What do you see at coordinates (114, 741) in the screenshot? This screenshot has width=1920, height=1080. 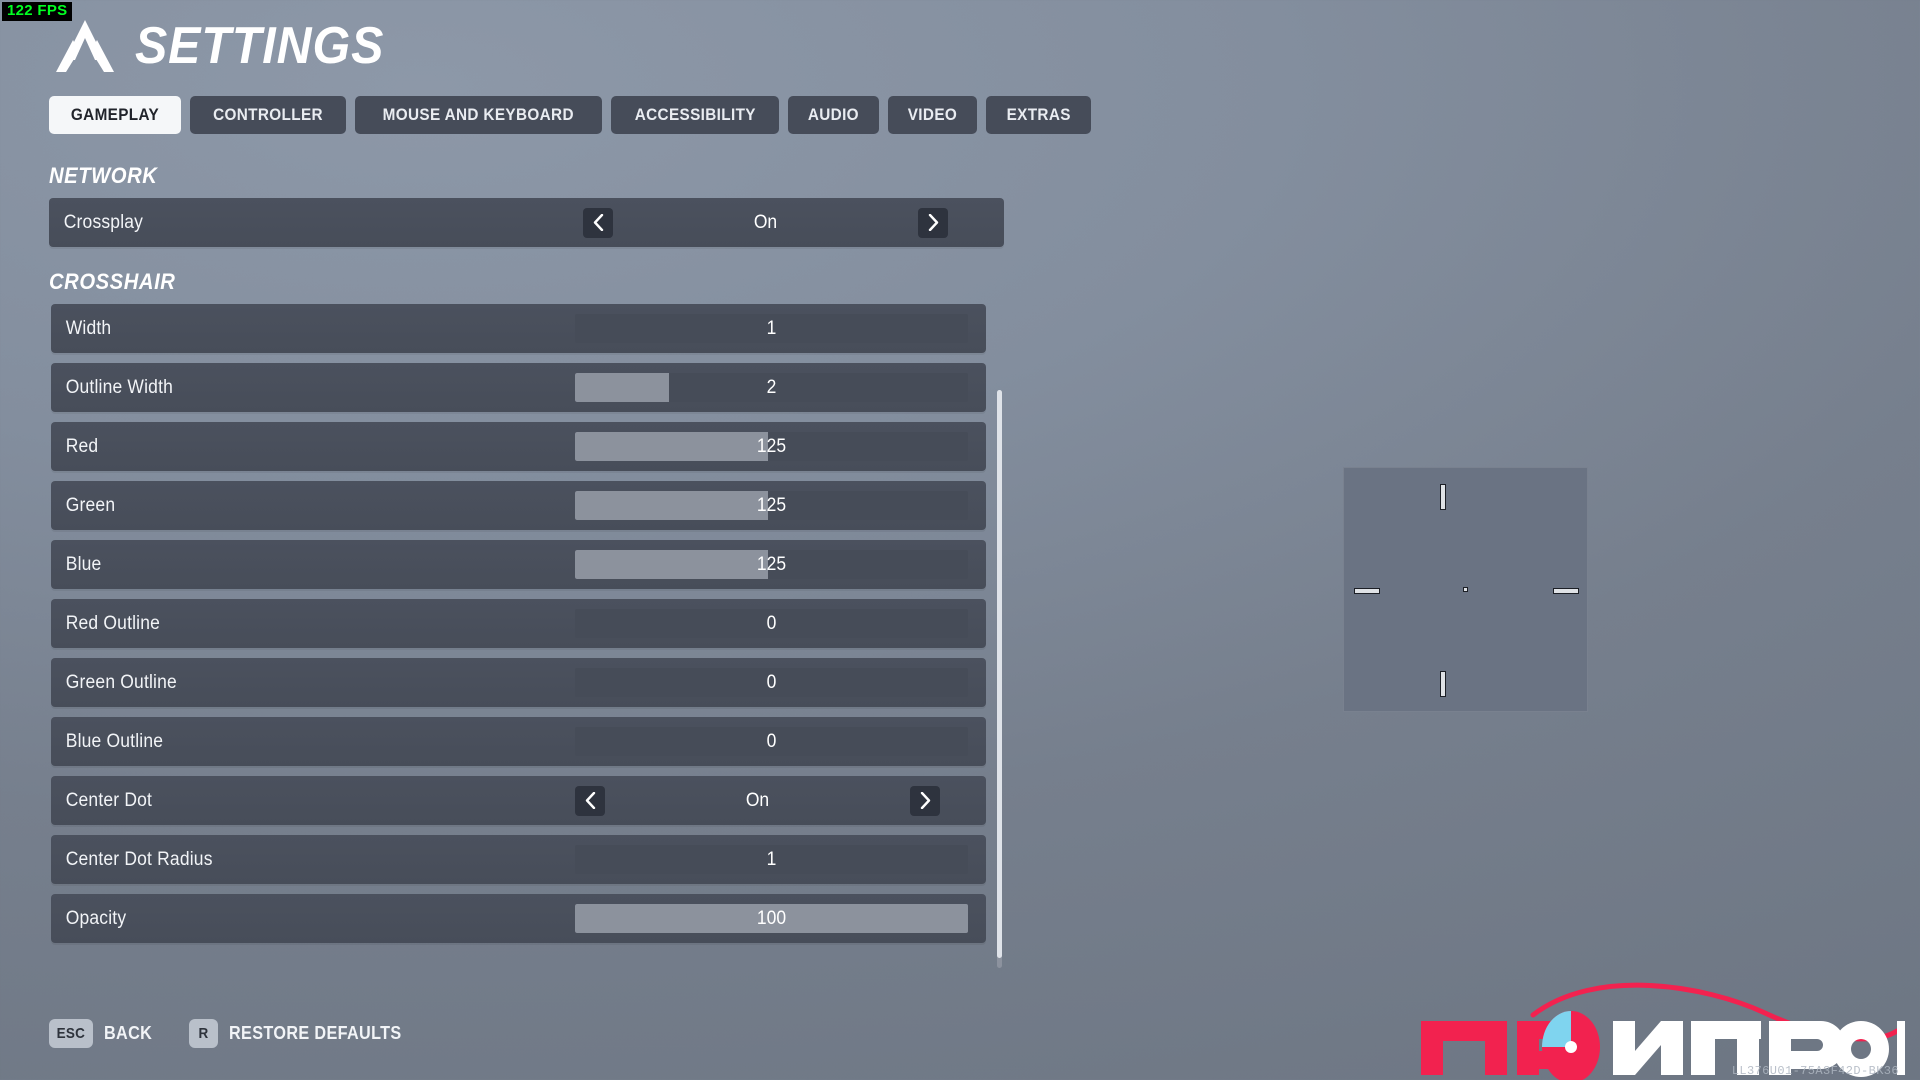 I see `setting-label: Blue Outline` at bounding box center [114, 741].